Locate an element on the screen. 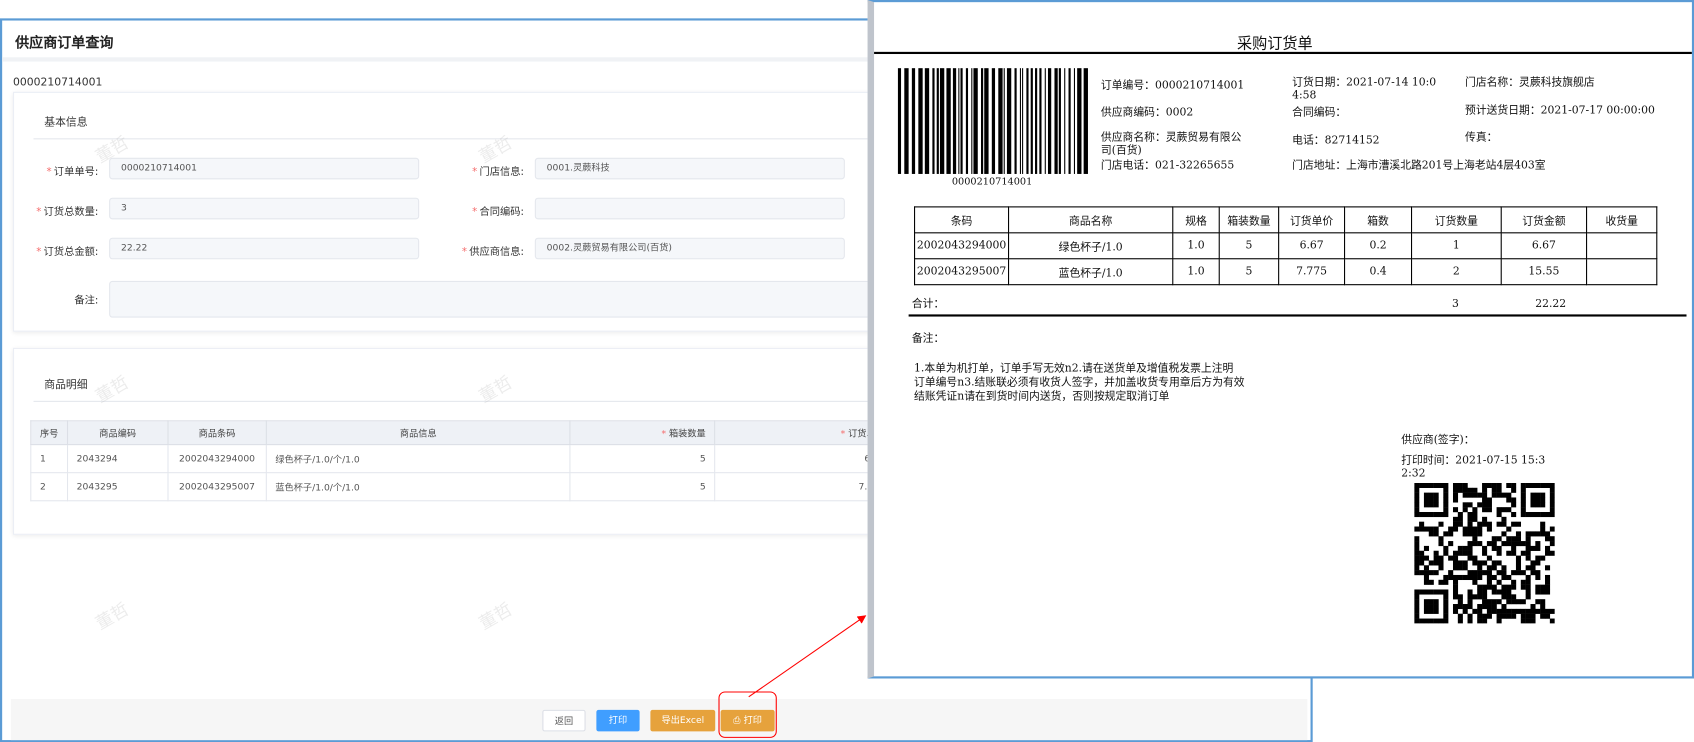  contract-code: 合同编码： is located at coordinates (1319, 112).